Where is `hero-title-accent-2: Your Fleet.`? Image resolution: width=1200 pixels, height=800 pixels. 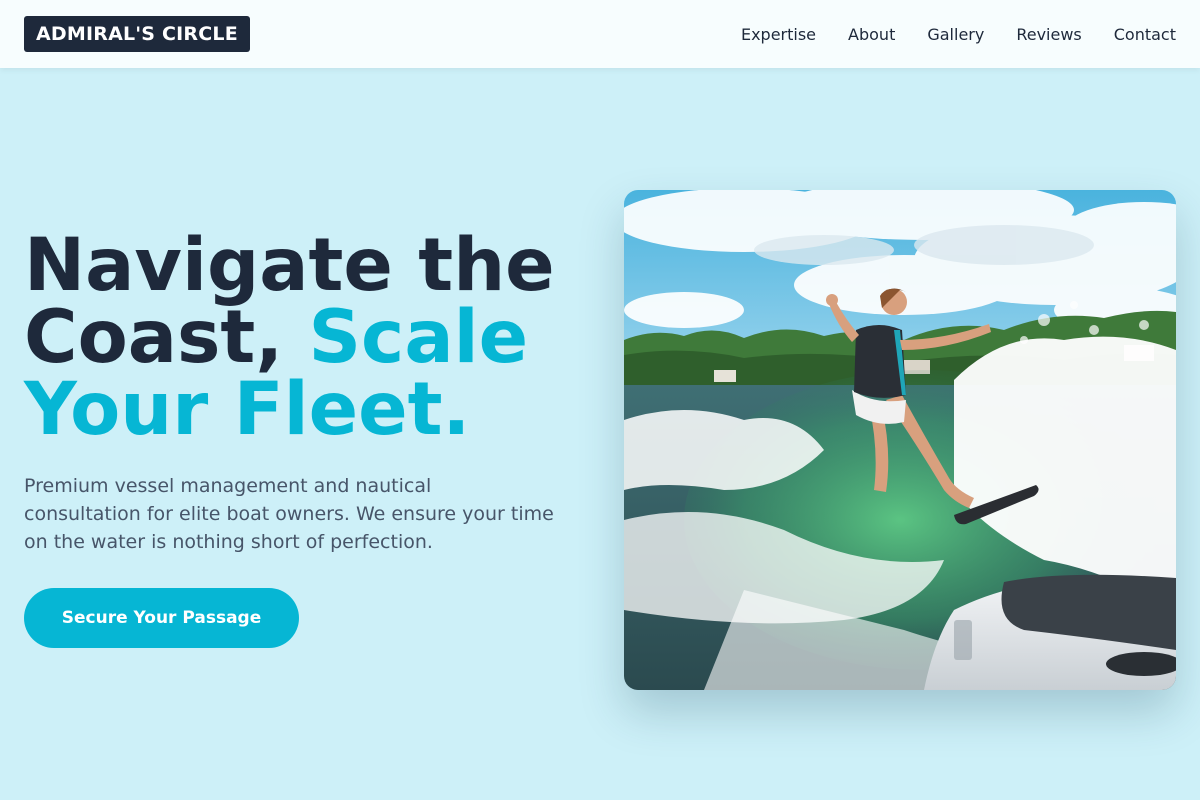 hero-title-accent-2: Your Fleet. is located at coordinates (247, 409).